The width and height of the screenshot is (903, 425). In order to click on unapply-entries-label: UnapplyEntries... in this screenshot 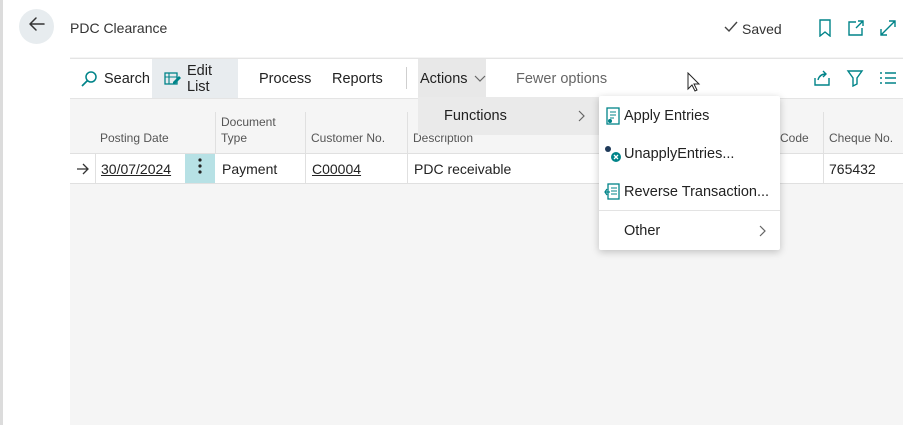, I will do `click(679, 154)`.